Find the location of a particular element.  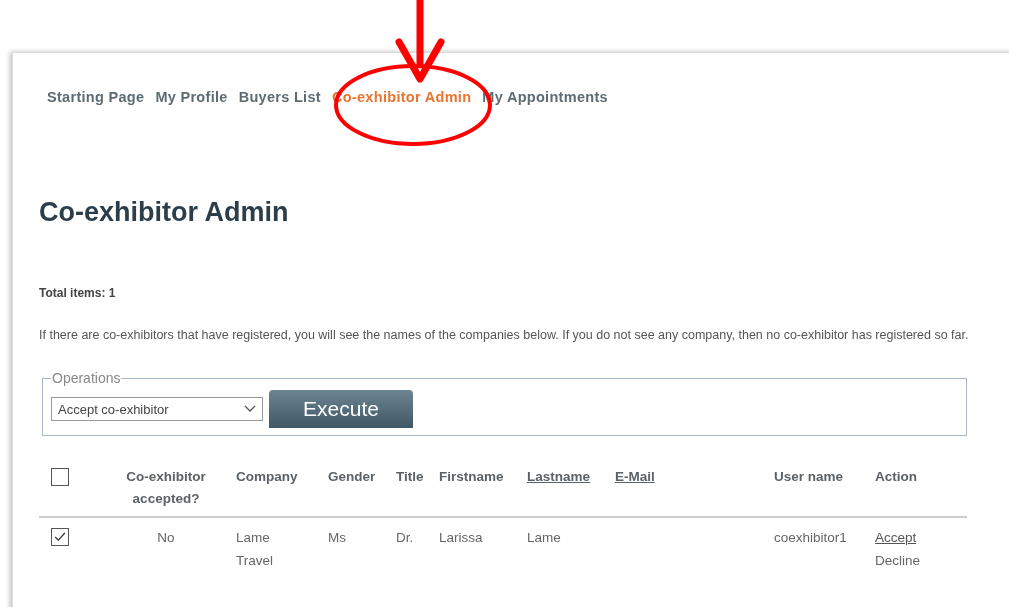

table-cell: coexhibitor1 is located at coordinates (810, 537).